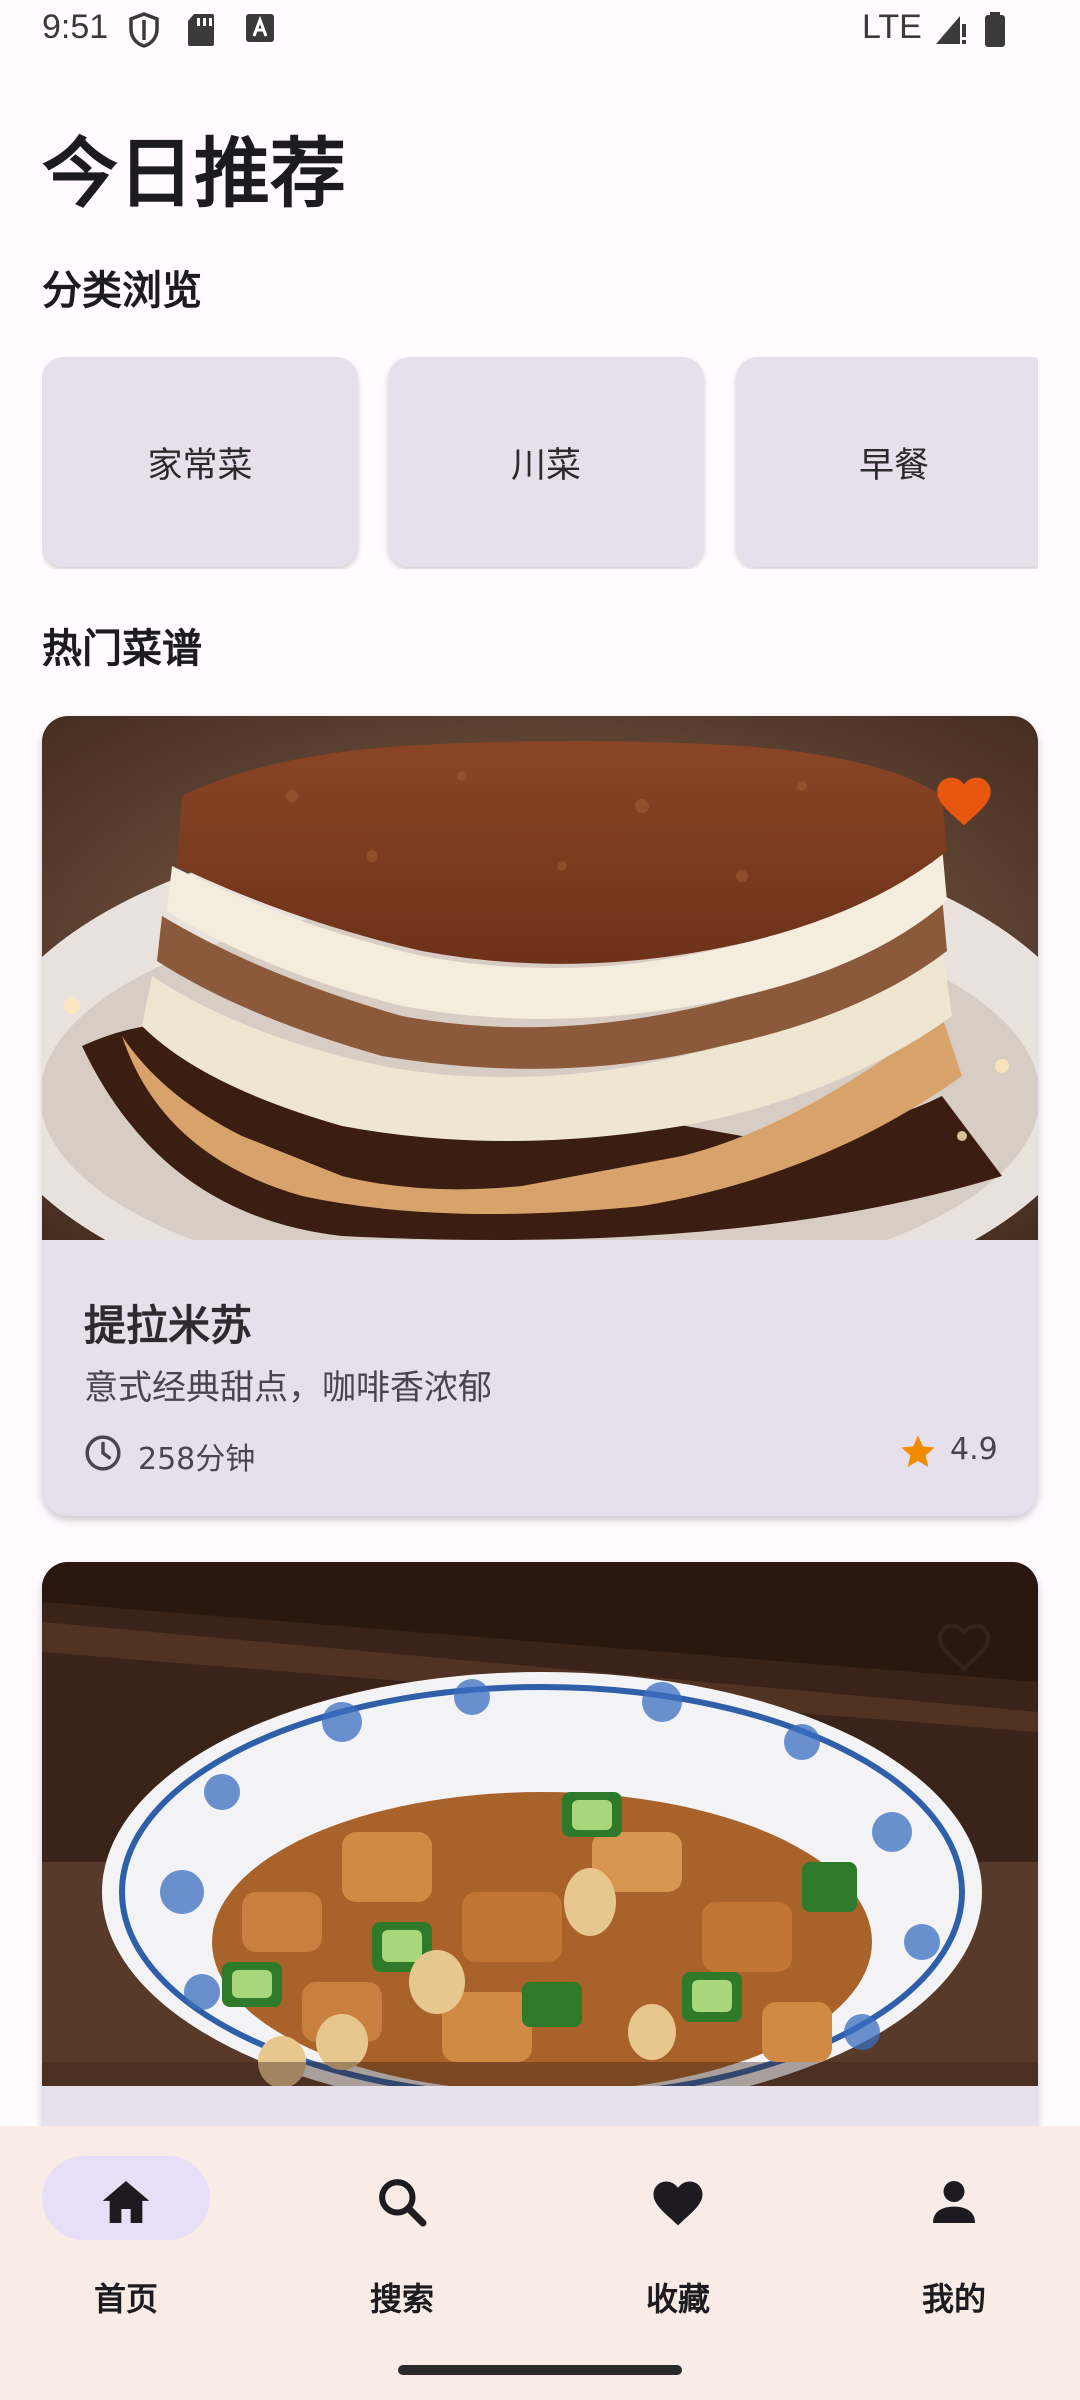 The height and width of the screenshot is (2400, 1080). What do you see at coordinates (194, 173) in the screenshot?
I see `page-title: 今日推荐` at bounding box center [194, 173].